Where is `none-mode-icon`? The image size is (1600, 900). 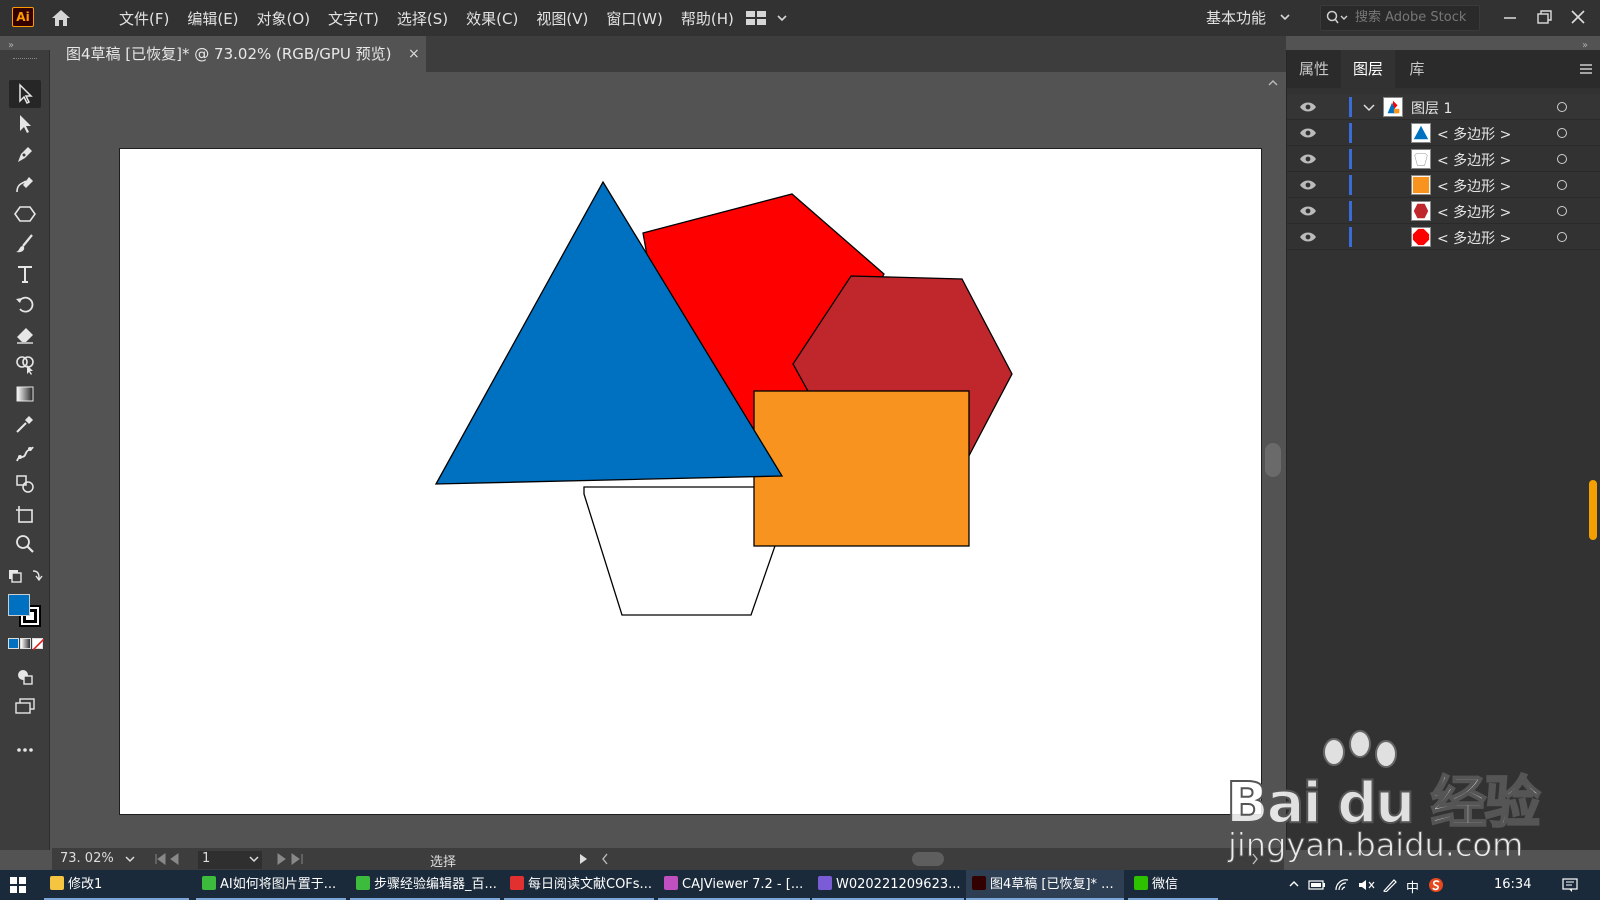 none-mode-icon is located at coordinates (38, 644).